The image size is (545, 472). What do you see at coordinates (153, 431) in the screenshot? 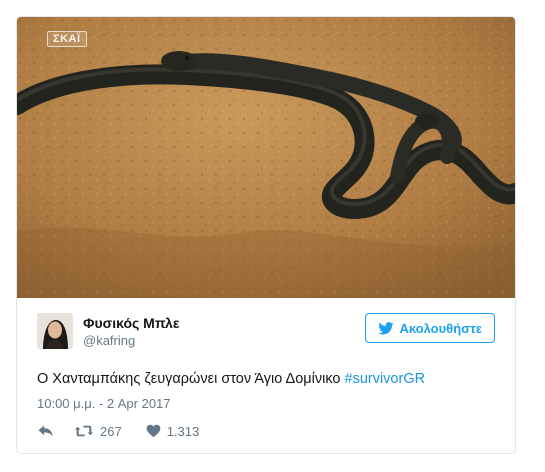
I see `heart-icon` at bounding box center [153, 431].